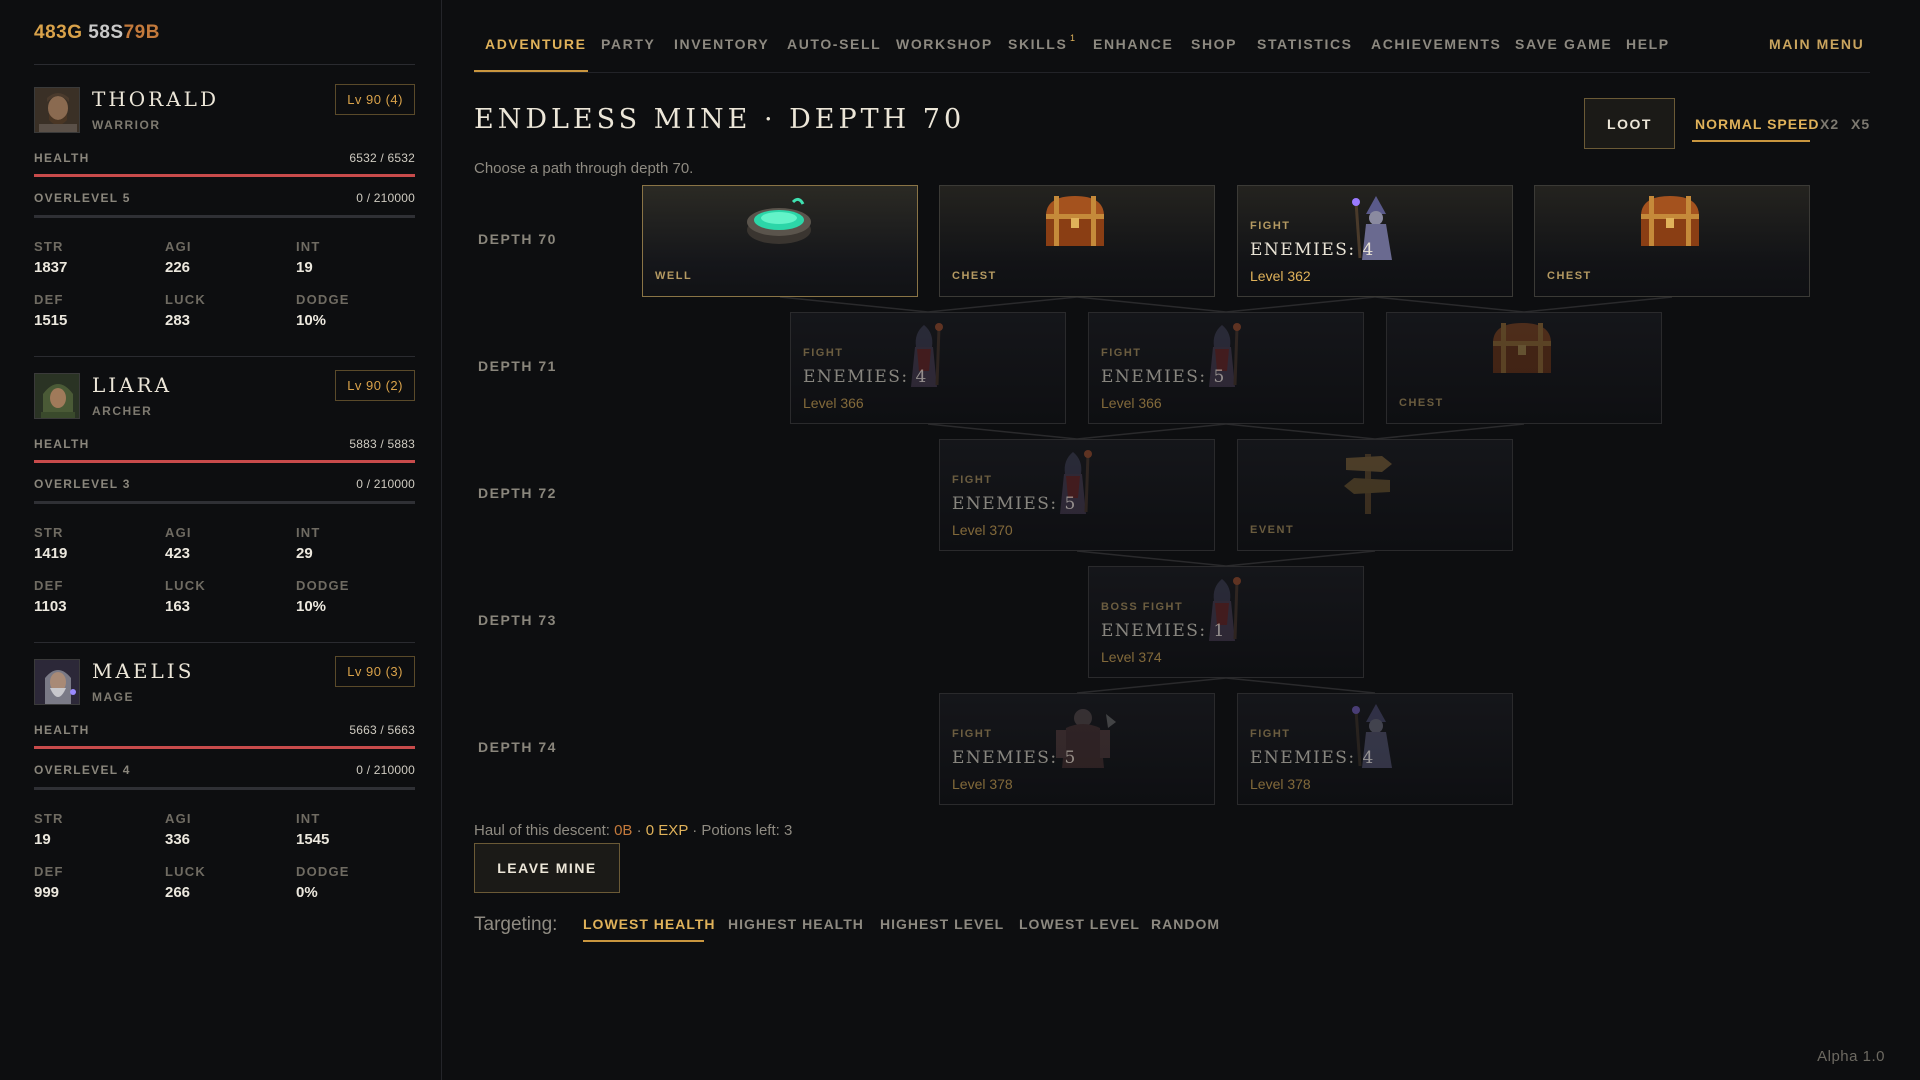 This screenshot has width=1920, height=1080. I want to click on map-node-event: EVENT, so click(1375, 495).